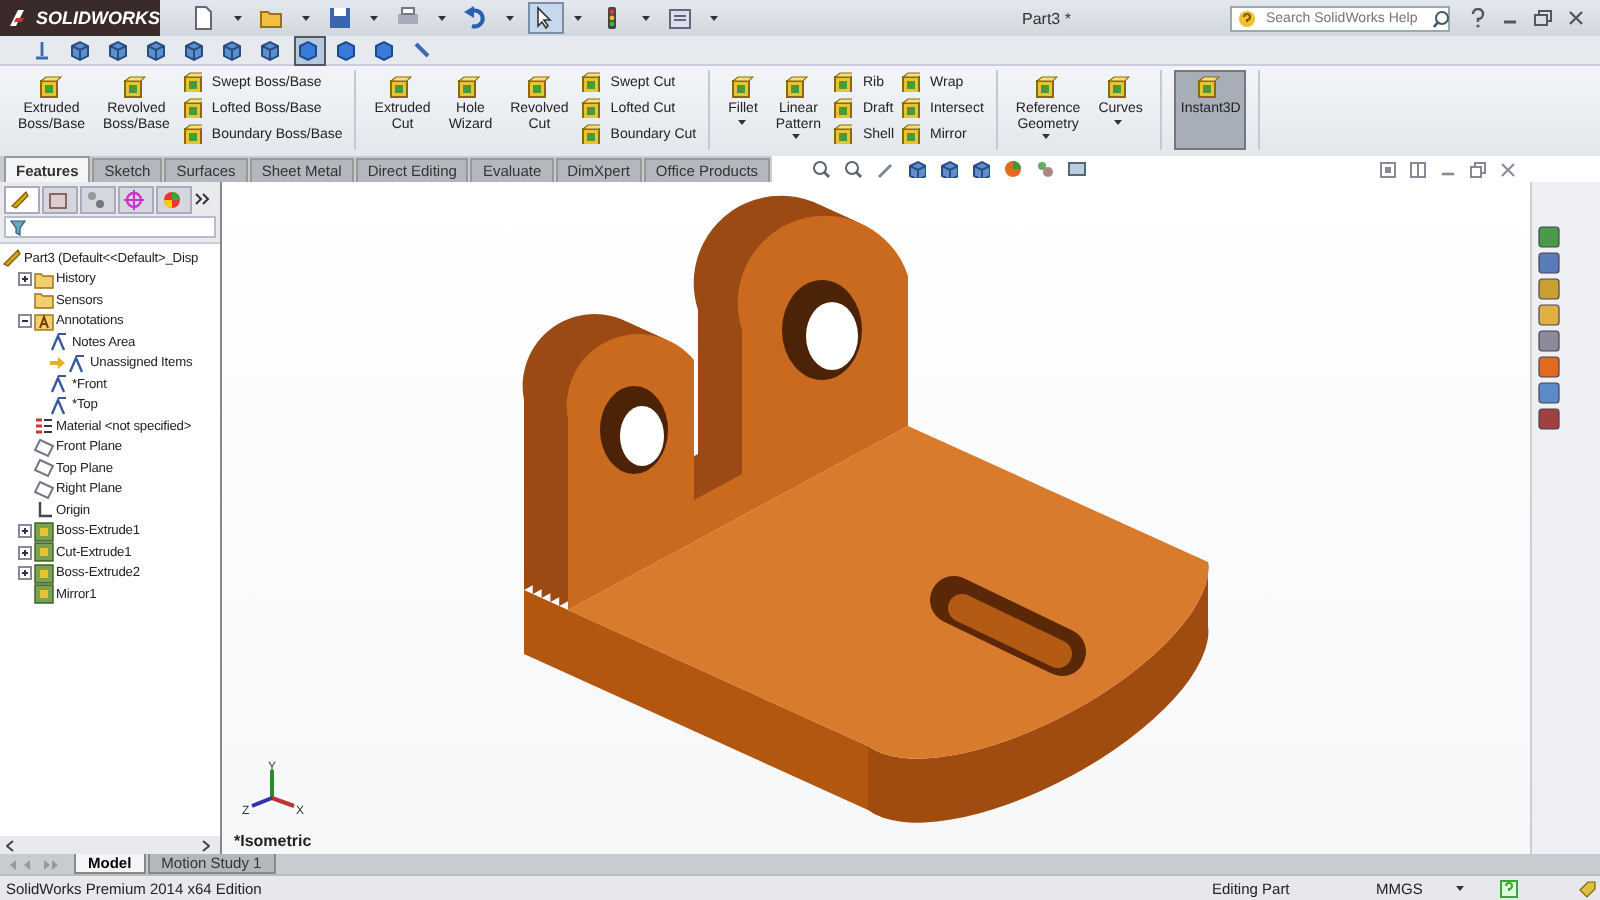 The height and width of the screenshot is (900, 1600). I want to click on dimxpert-tab, so click(136, 199).